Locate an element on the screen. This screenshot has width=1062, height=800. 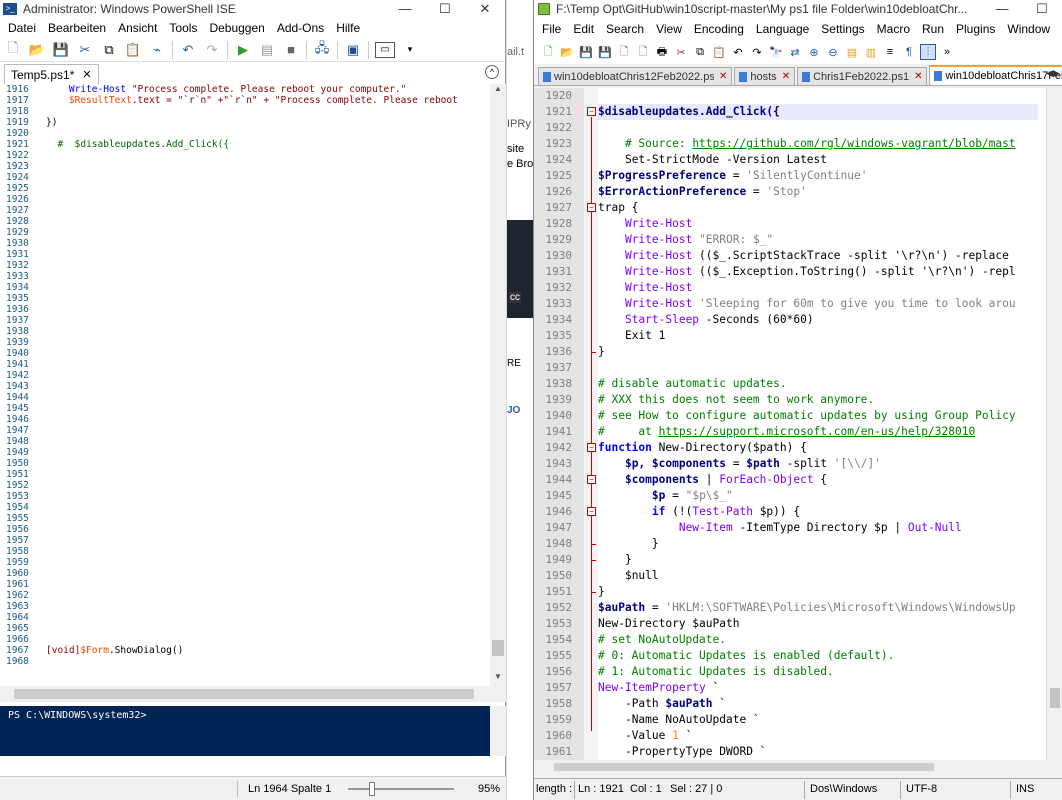
powershell-console-icon: ▣ is located at coordinates (353, 50).